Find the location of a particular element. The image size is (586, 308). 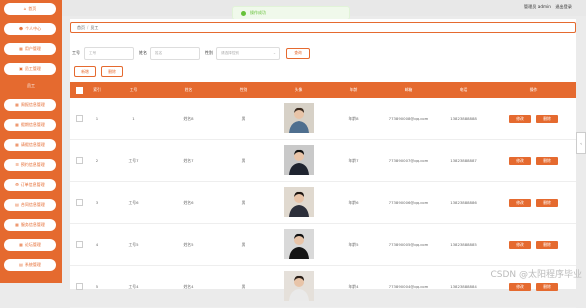

table-cell: 13823888885 is located at coordinates (463, 244).